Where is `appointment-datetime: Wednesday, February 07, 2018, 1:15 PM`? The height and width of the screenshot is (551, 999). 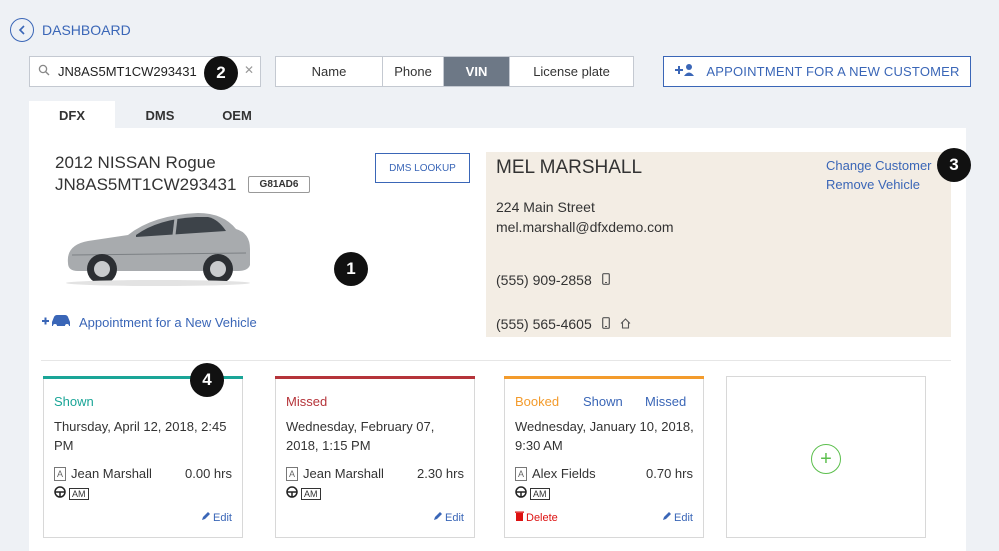
appointment-datetime: Wednesday, February 07, 2018, 1:15 PM is located at coordinates (360, 436).